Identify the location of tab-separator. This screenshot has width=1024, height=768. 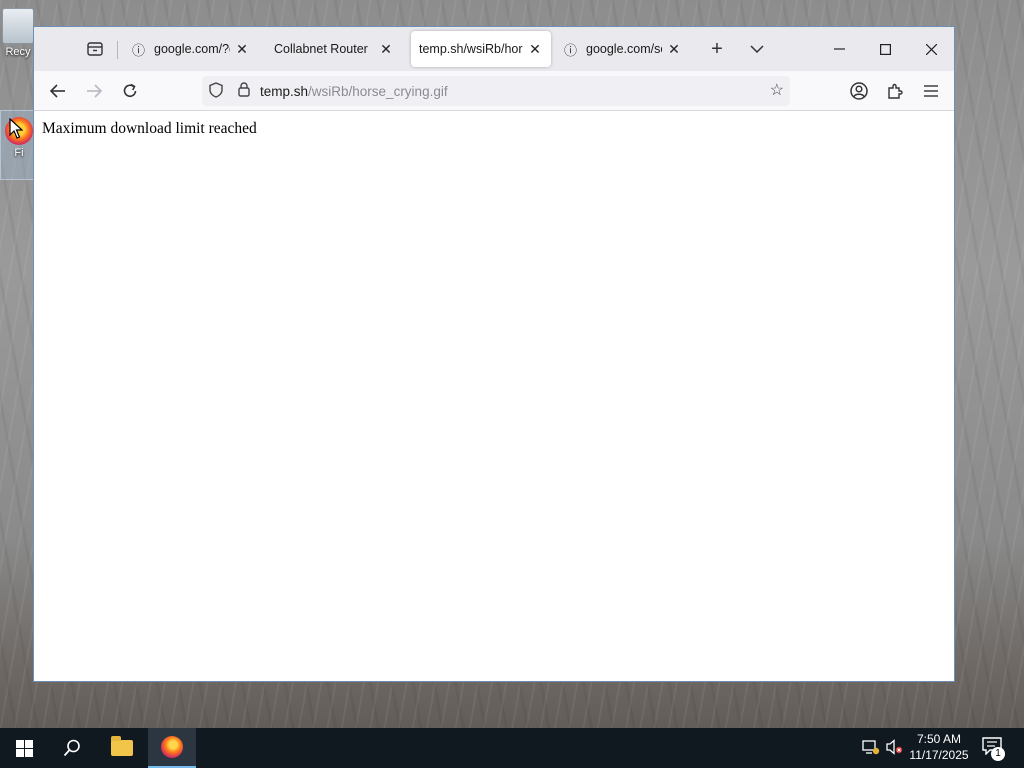
(117, 50).